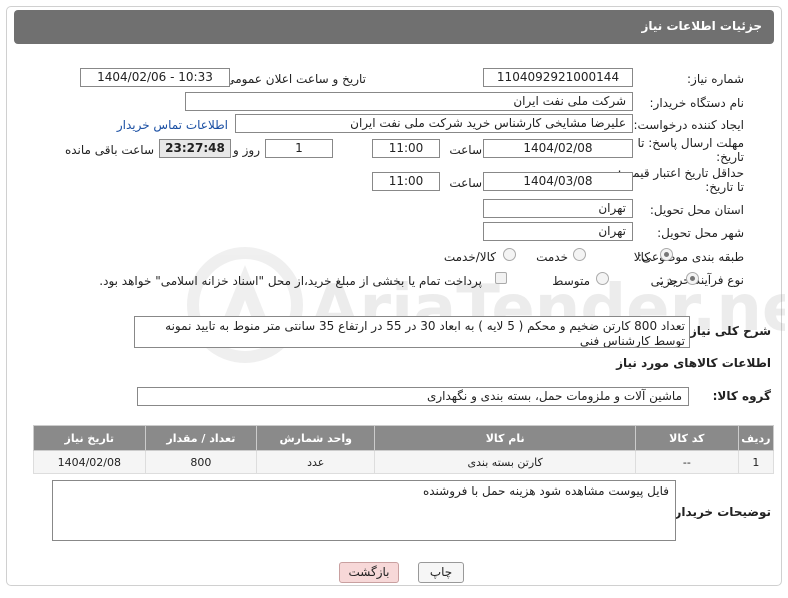 The width and height of the screenshot is (788, 598). Describe the element at coordinates (558, 181) in the screenshot. I see `price-validity-date-field: 1404/03/08` at that location.